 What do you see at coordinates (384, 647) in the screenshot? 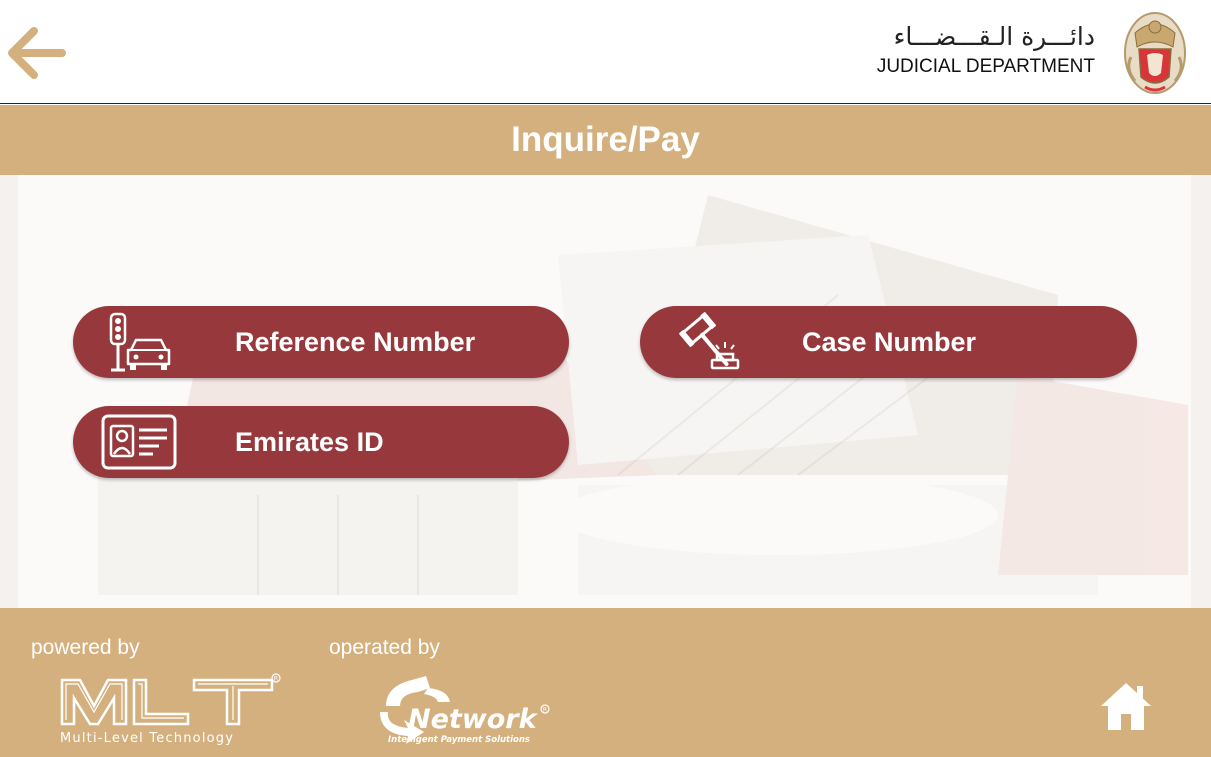
I see `operated-by-label: operated by` at bounding box center [384, 647].